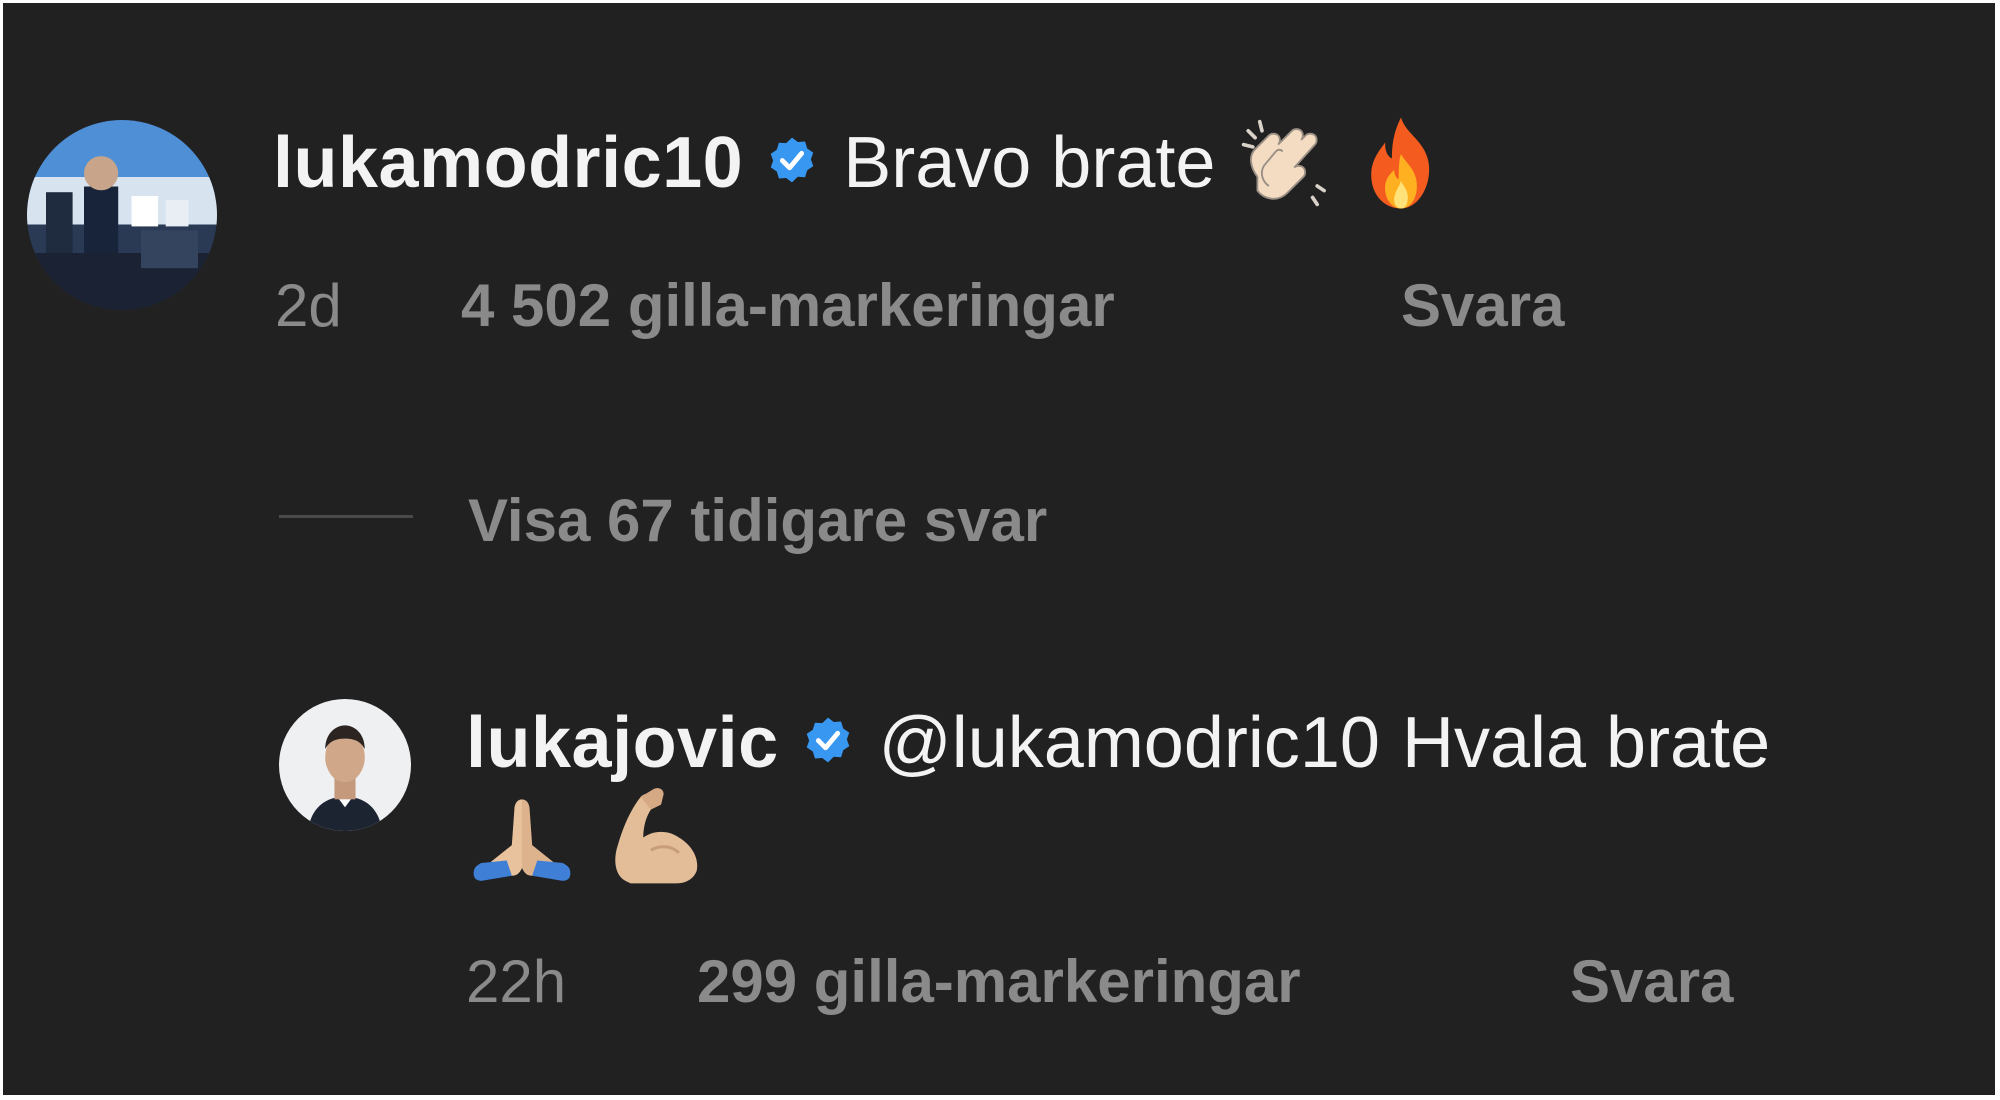 The image size is (2000, 1100). Describe the element at coordinates (522, 835) in the screenshot. I see `folded-hands-emoji-icon` at that location.